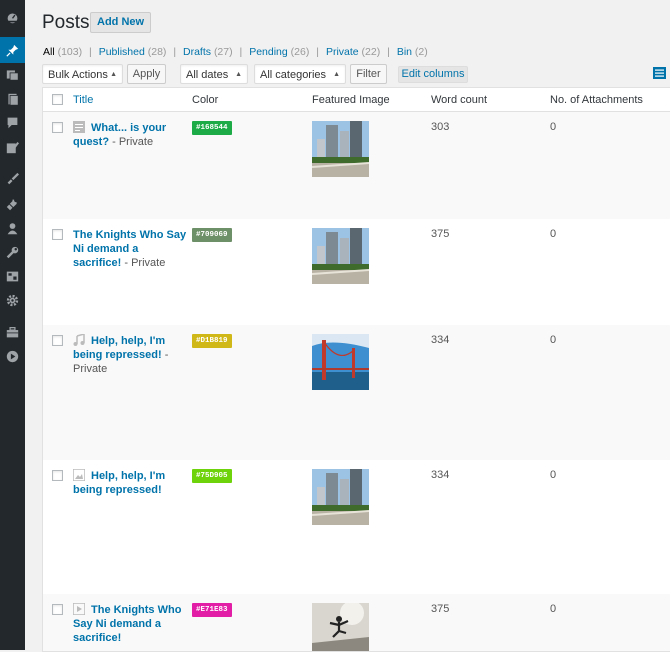  I want to click on comments-icon, so click(12, 122).